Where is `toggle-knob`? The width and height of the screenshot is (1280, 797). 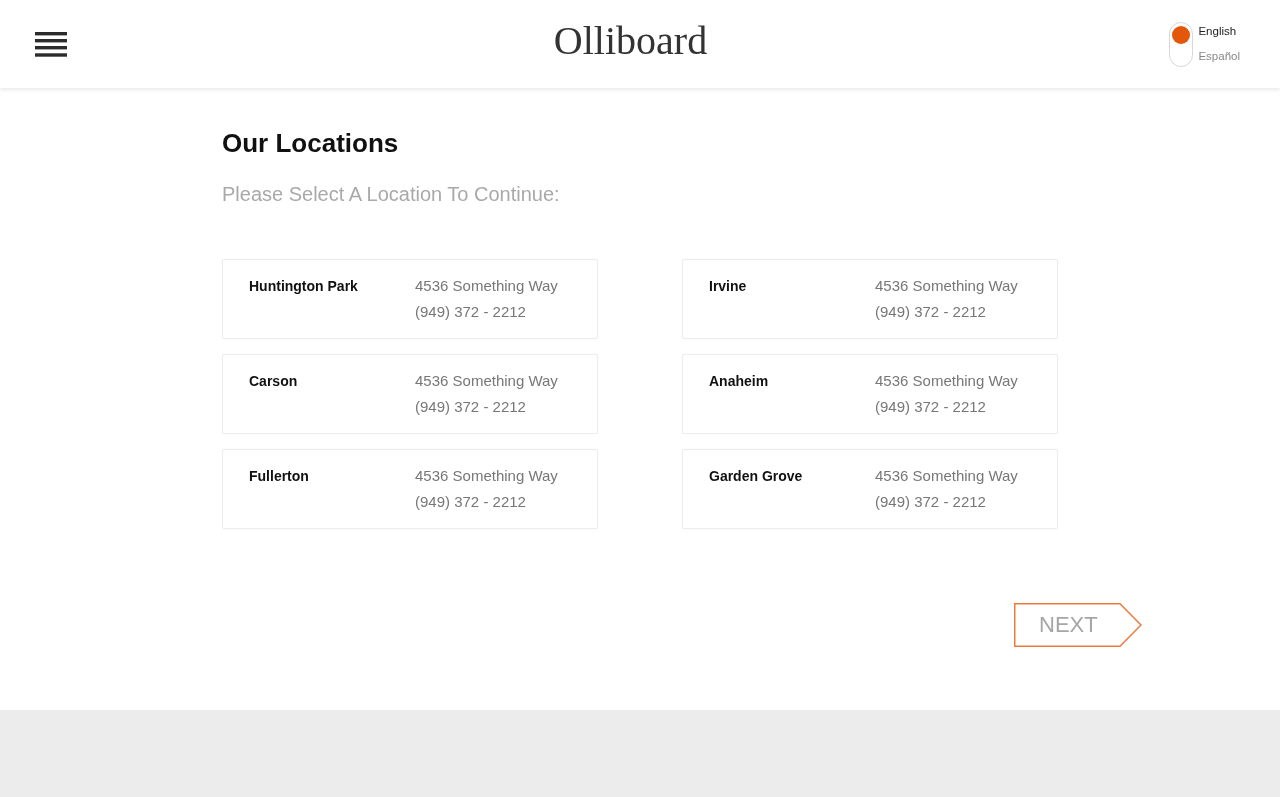 toggle-knob is located at coordinates (1181, 35).